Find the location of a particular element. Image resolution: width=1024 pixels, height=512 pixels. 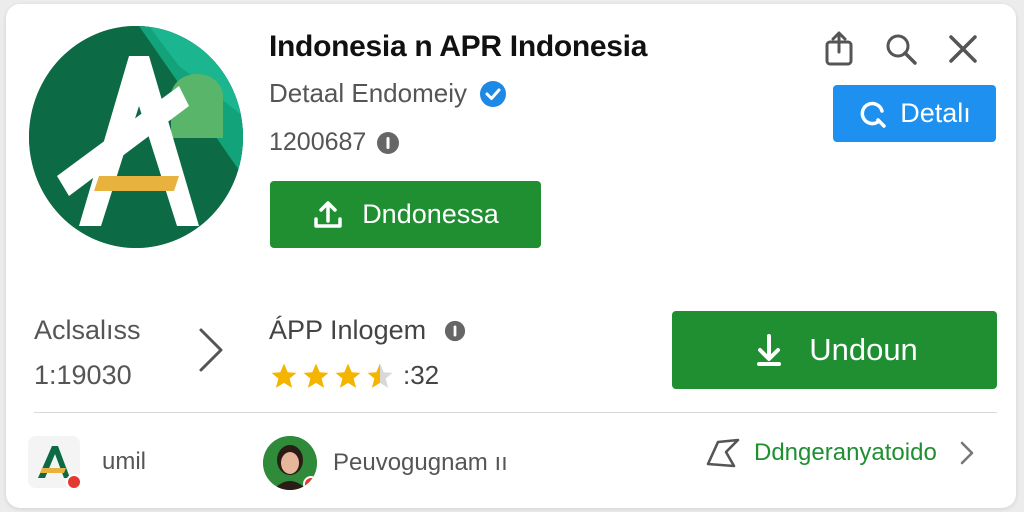

bottom-item1-text: umil is located at coordinates (124, 461).